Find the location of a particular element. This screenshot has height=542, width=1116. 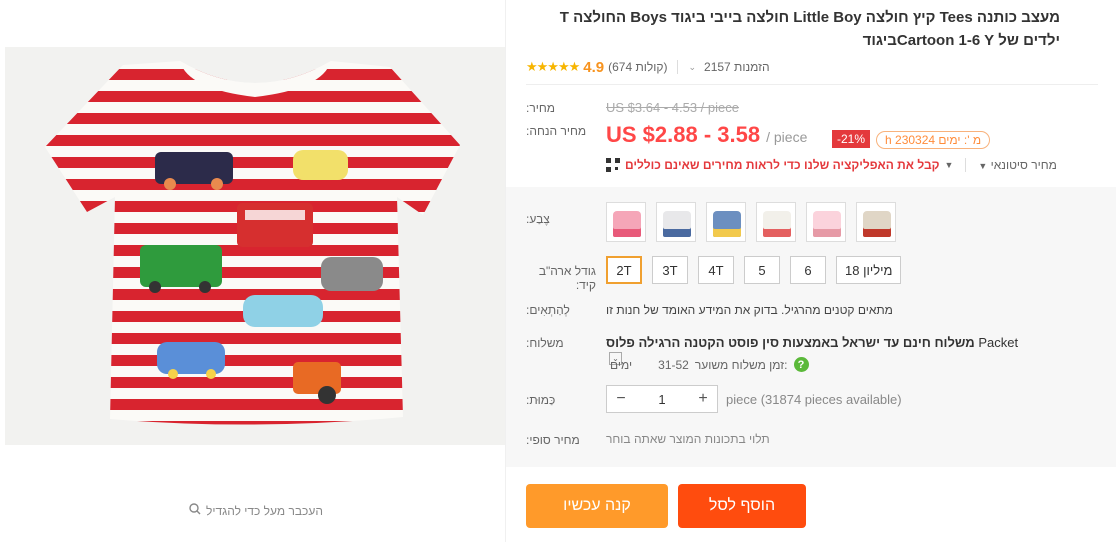

price-value: US $2.88 - 3.58 is located at coordinates (683, 134).